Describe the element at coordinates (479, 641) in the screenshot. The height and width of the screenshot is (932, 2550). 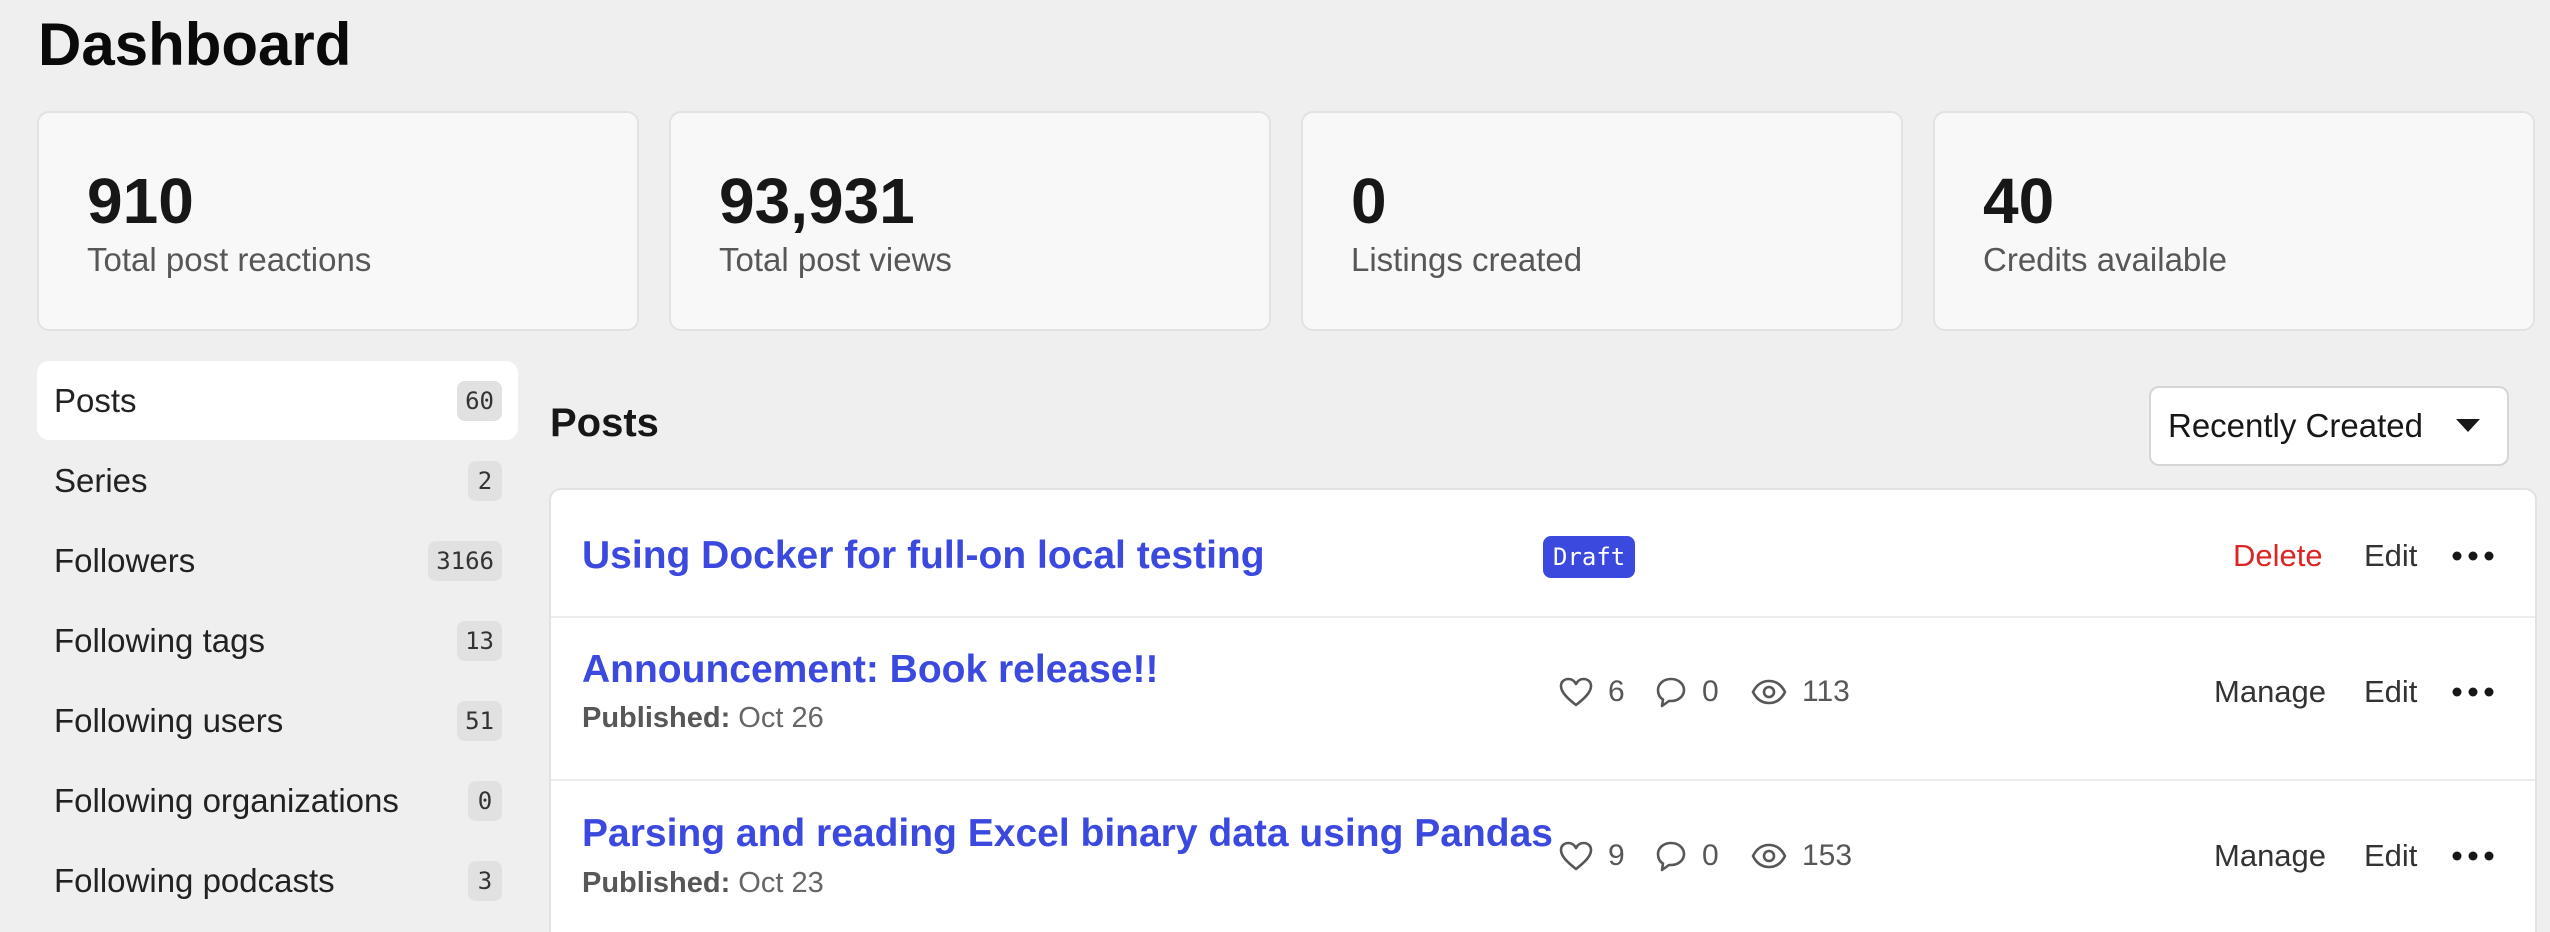
I see `count-badge: 13` at that location.